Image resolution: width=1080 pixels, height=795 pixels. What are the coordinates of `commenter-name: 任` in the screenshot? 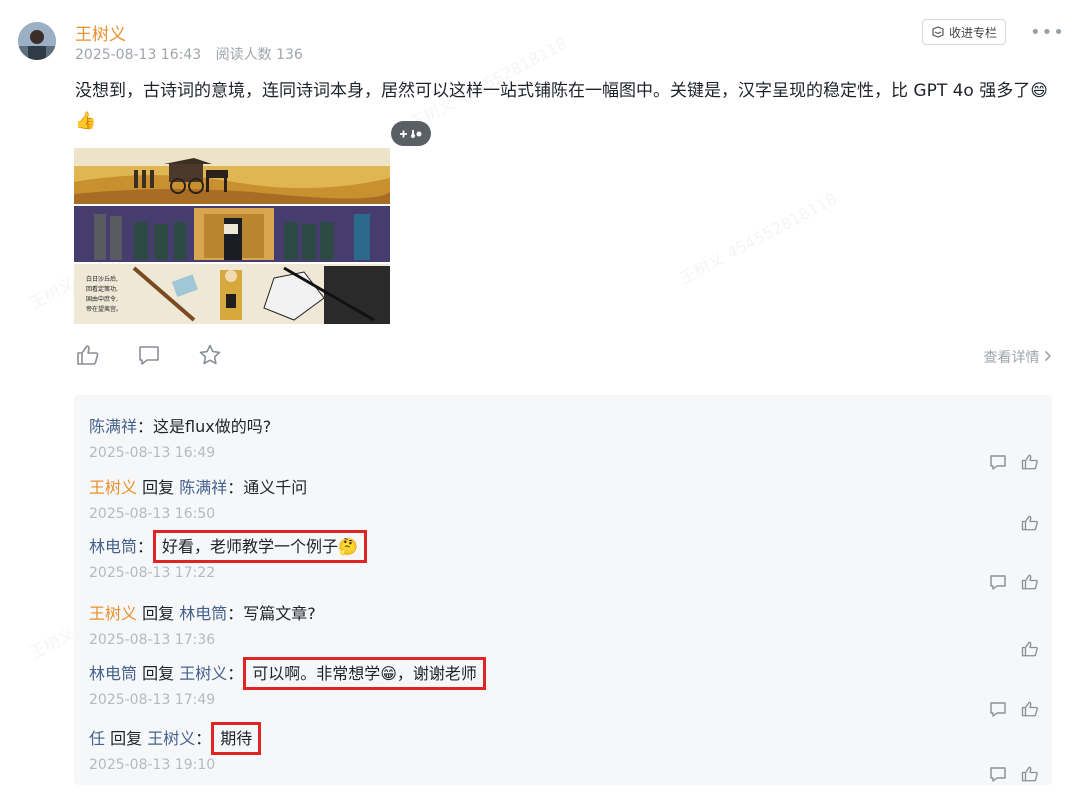 It's located at (97, 738).